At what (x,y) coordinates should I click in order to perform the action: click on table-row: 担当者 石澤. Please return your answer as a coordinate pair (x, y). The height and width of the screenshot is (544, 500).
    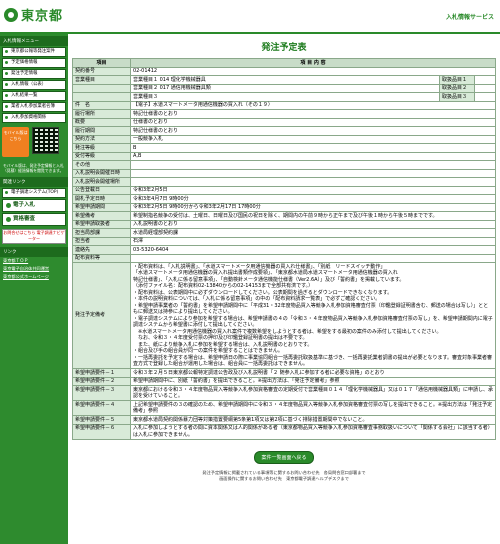
    Looking at the image, I should click on (284, 241).